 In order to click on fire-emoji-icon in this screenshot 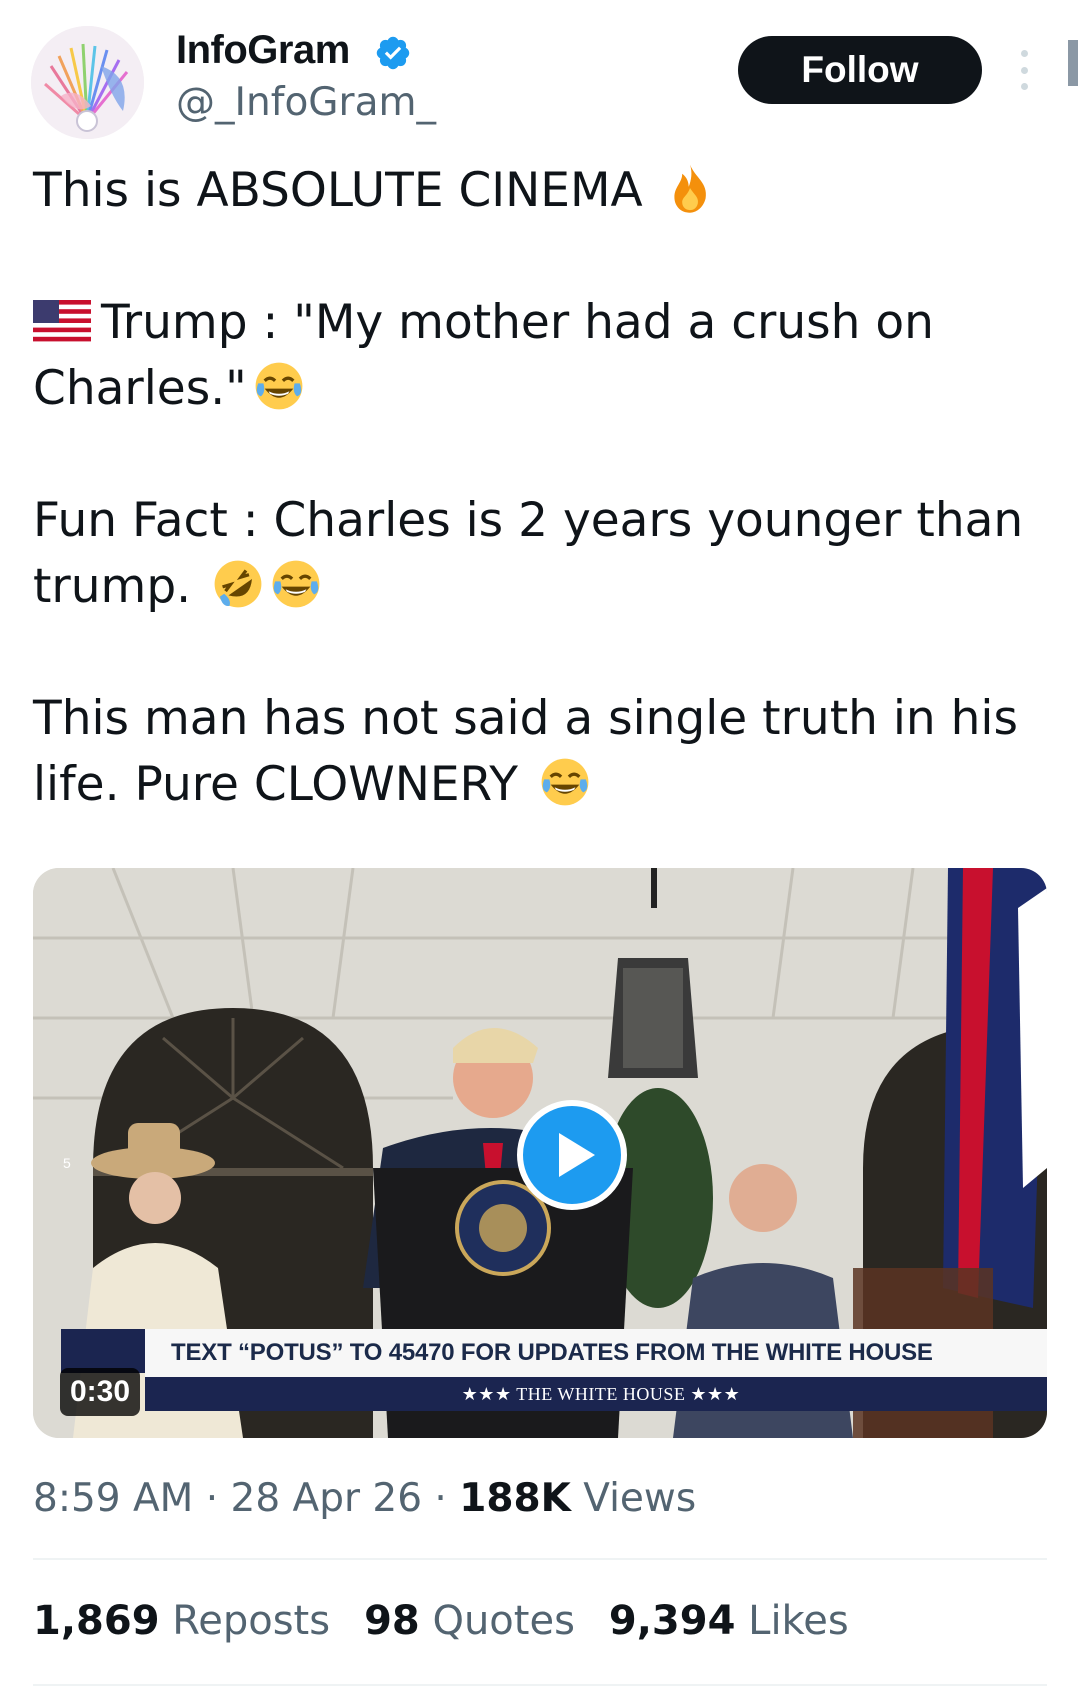, I will do `click(690, 188)`.